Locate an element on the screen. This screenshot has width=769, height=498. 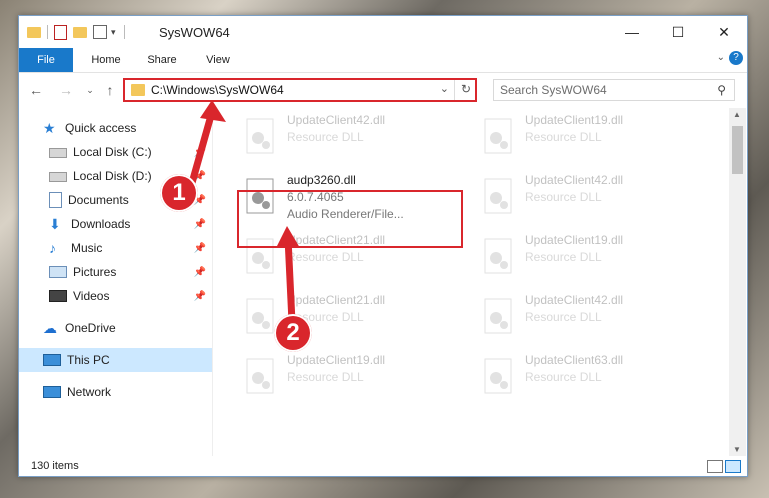
annotation-overlay is located at coordinates (243, 211).